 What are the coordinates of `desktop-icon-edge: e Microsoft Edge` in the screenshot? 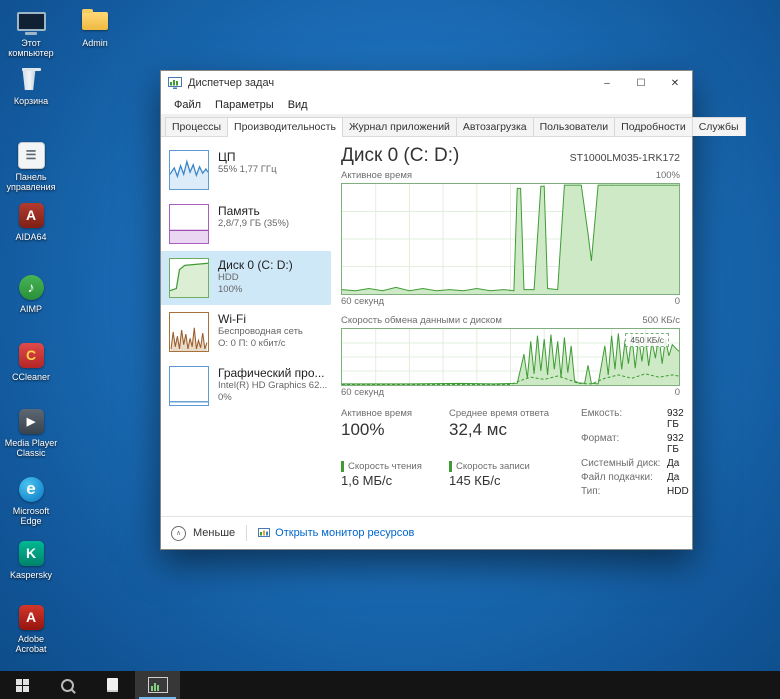 It's located at (31, 500).